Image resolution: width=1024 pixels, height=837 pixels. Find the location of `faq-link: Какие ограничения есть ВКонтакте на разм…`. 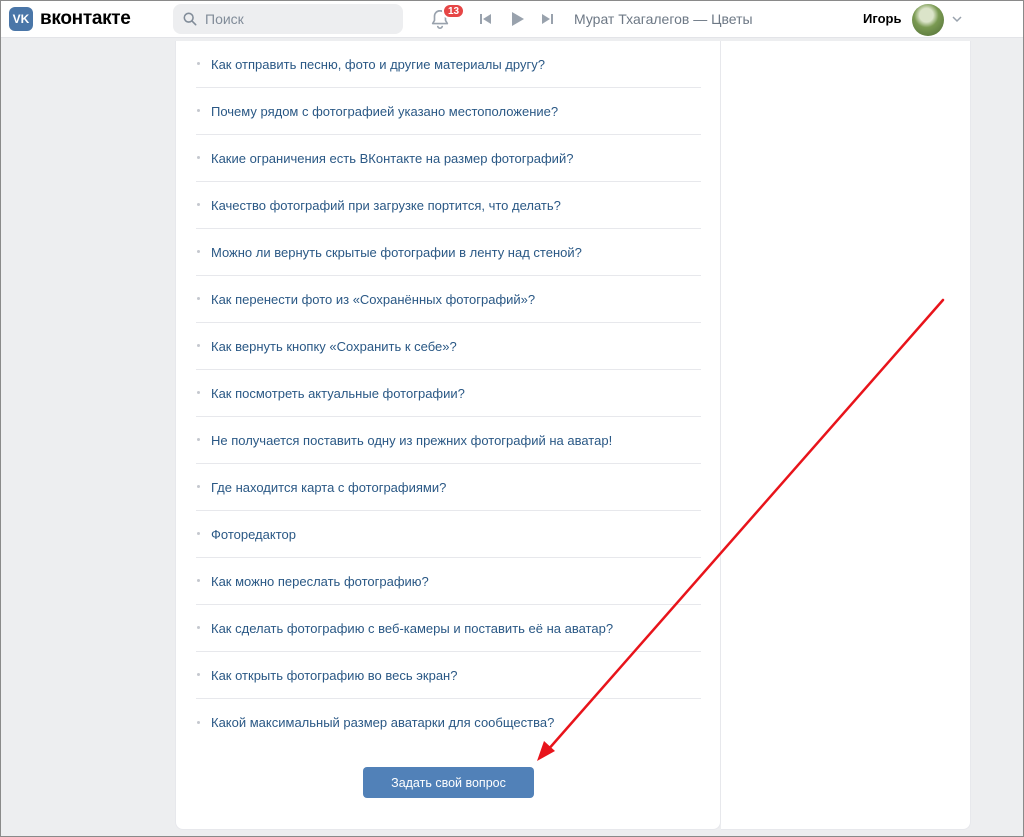

faq-link: Какие ограничения есть ВКонтакте на разм… is located at coordinates (392, 158).